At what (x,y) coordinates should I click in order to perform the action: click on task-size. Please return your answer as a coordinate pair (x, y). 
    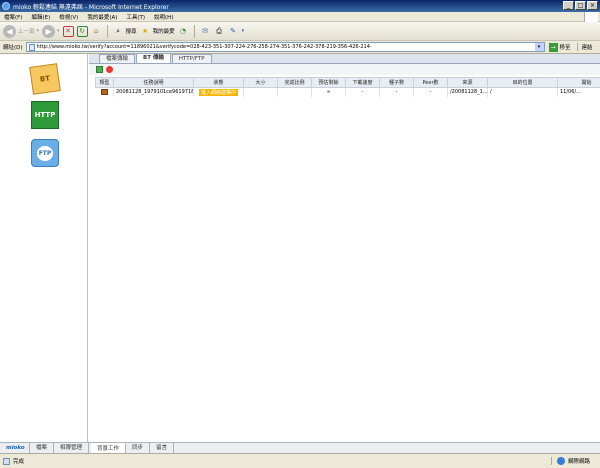
    Looking at the image, I should click on (260, 92).